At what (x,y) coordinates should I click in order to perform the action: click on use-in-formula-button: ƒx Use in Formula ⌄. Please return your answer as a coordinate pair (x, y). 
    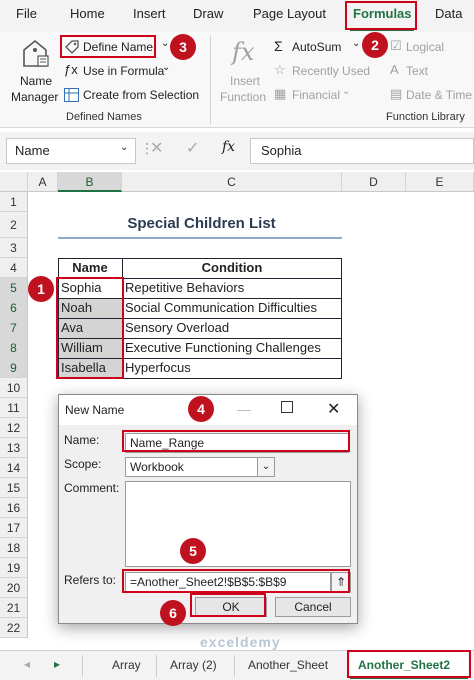
    Looking at the image, I should click on (120, 71).